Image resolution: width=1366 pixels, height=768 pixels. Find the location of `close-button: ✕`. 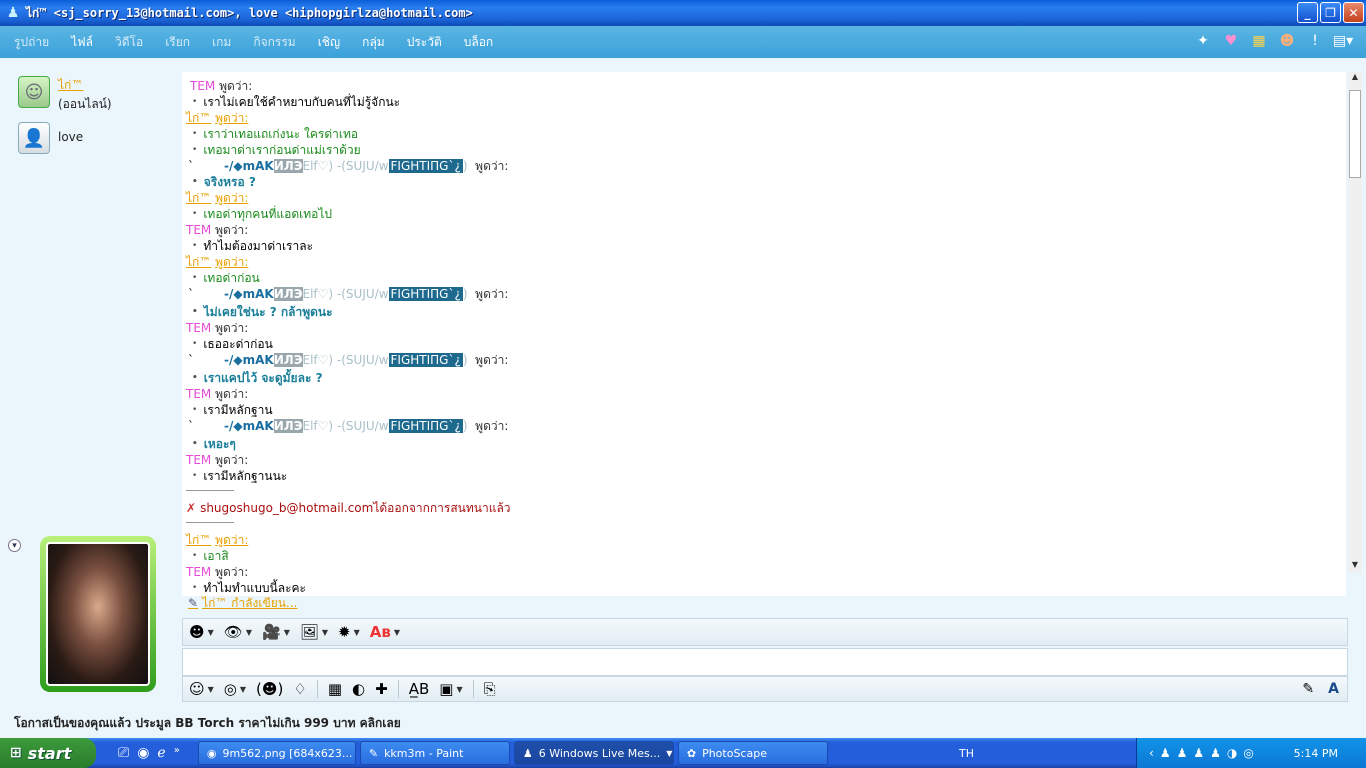

close-button: ✕ is located at coordinates (1353, 12).